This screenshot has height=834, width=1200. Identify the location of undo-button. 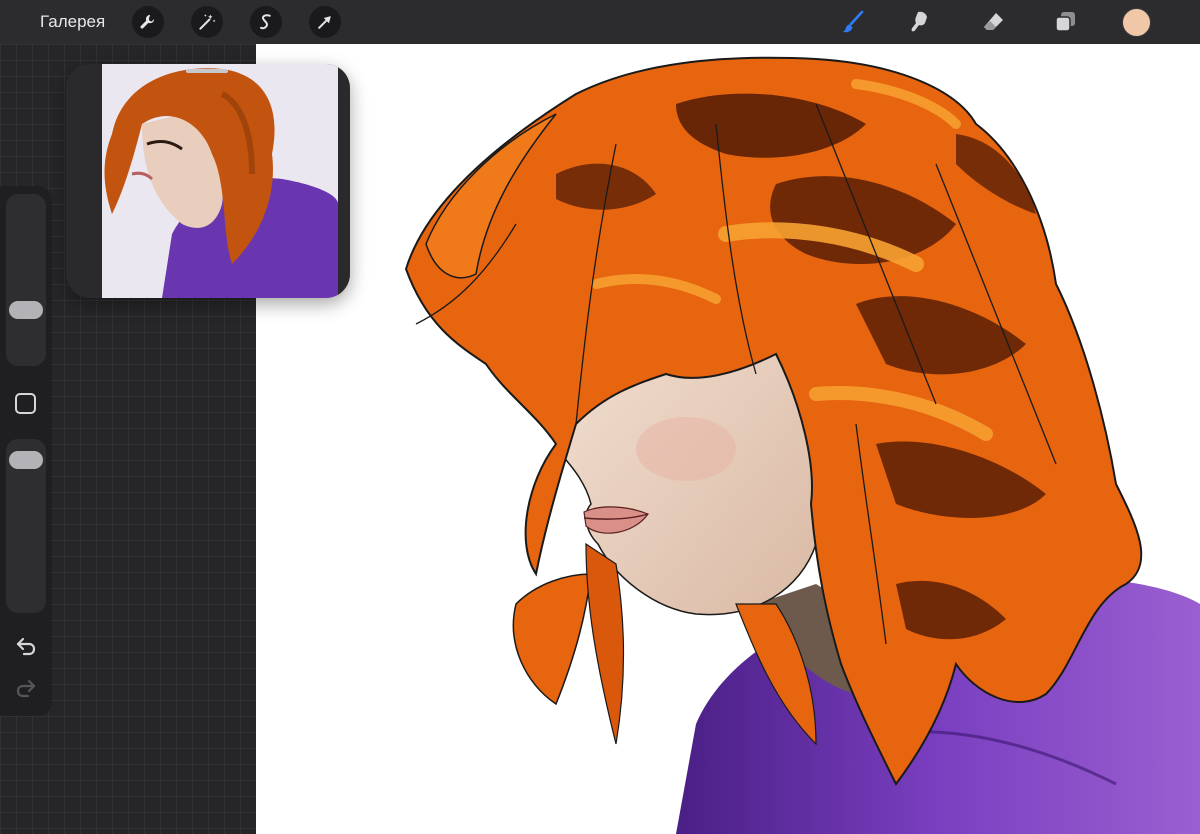
(26, 646).